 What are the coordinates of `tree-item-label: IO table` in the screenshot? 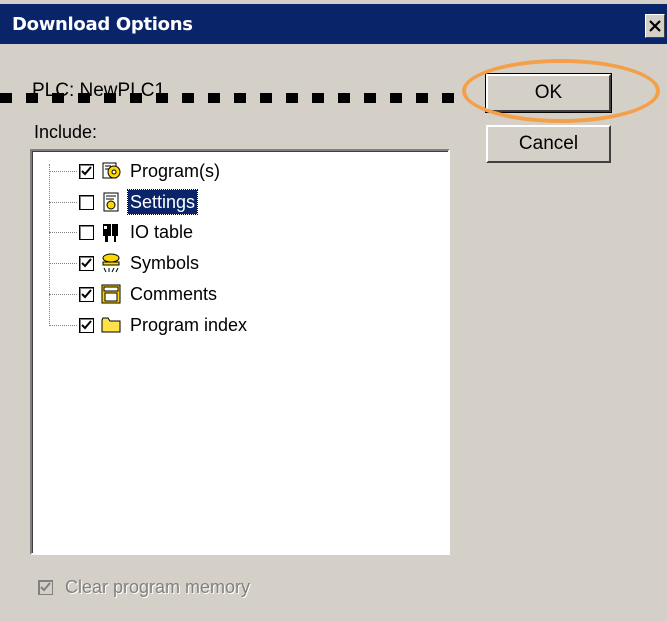 It's located at (162, 232).